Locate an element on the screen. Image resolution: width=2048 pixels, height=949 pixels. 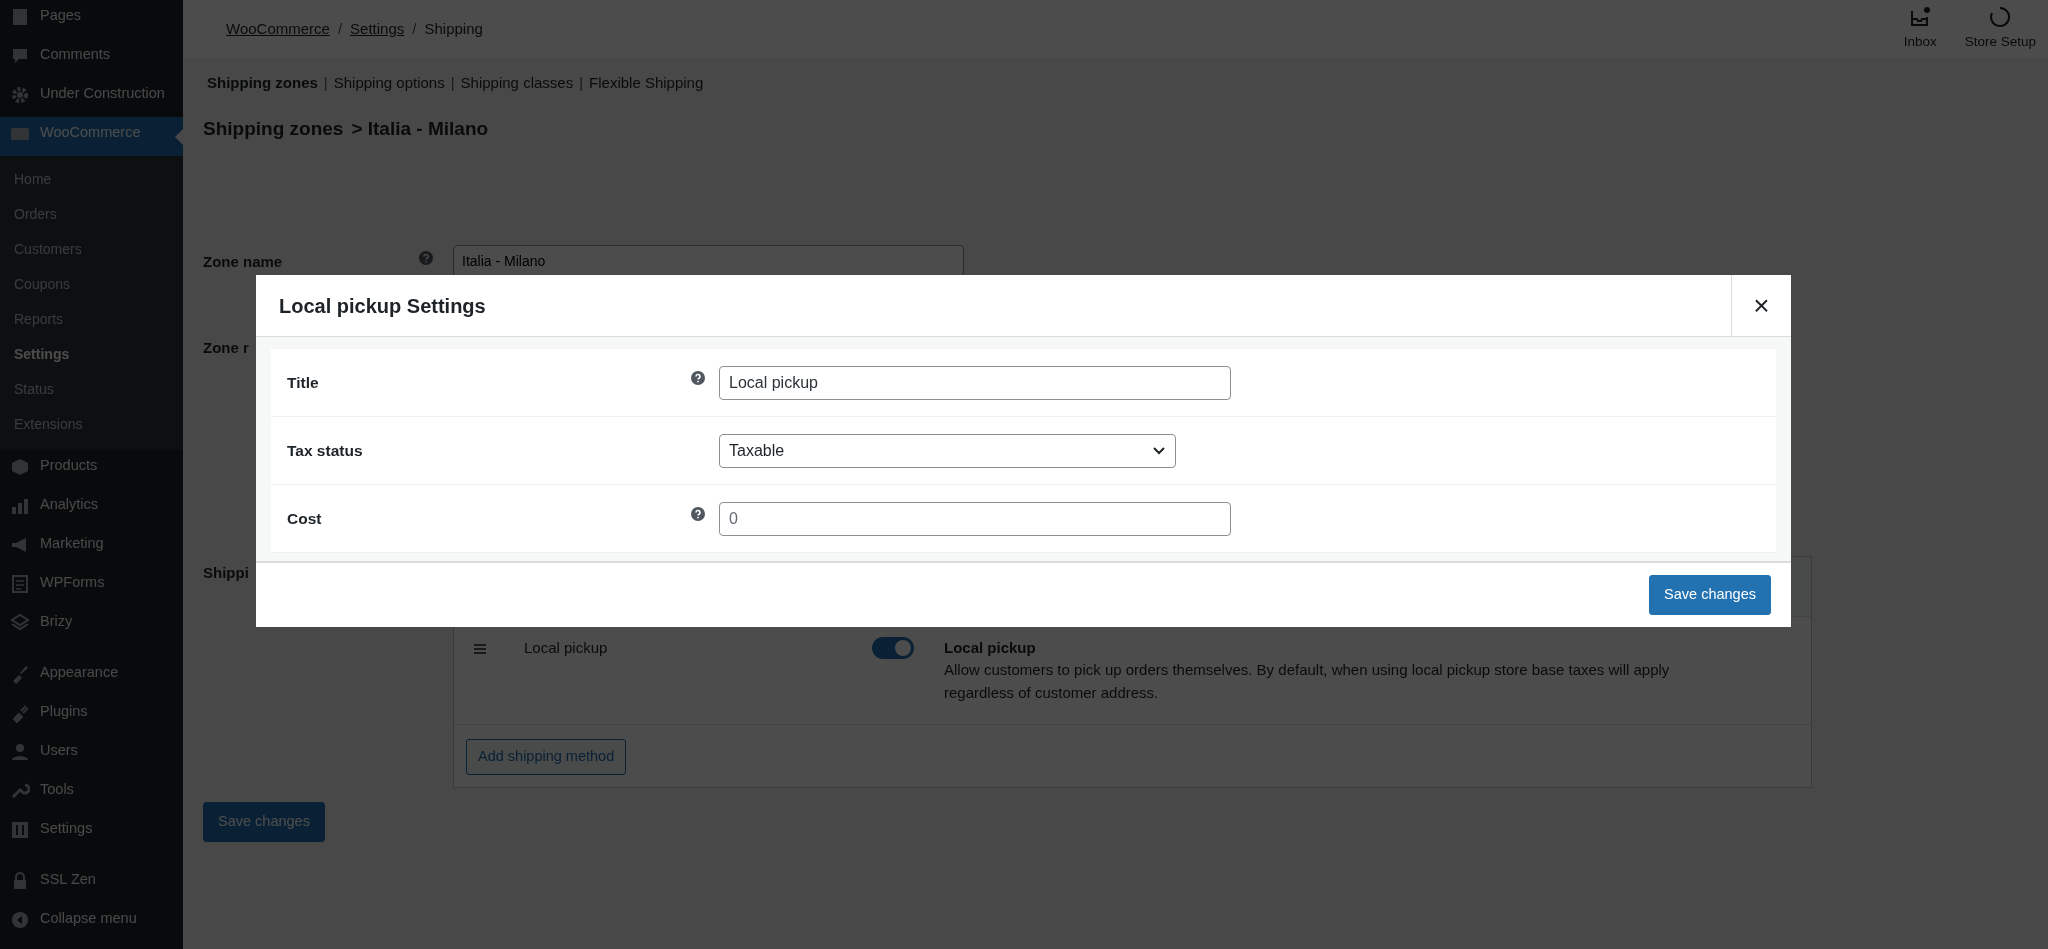
save-button: Save changes is located at coordinates (1710, 595).